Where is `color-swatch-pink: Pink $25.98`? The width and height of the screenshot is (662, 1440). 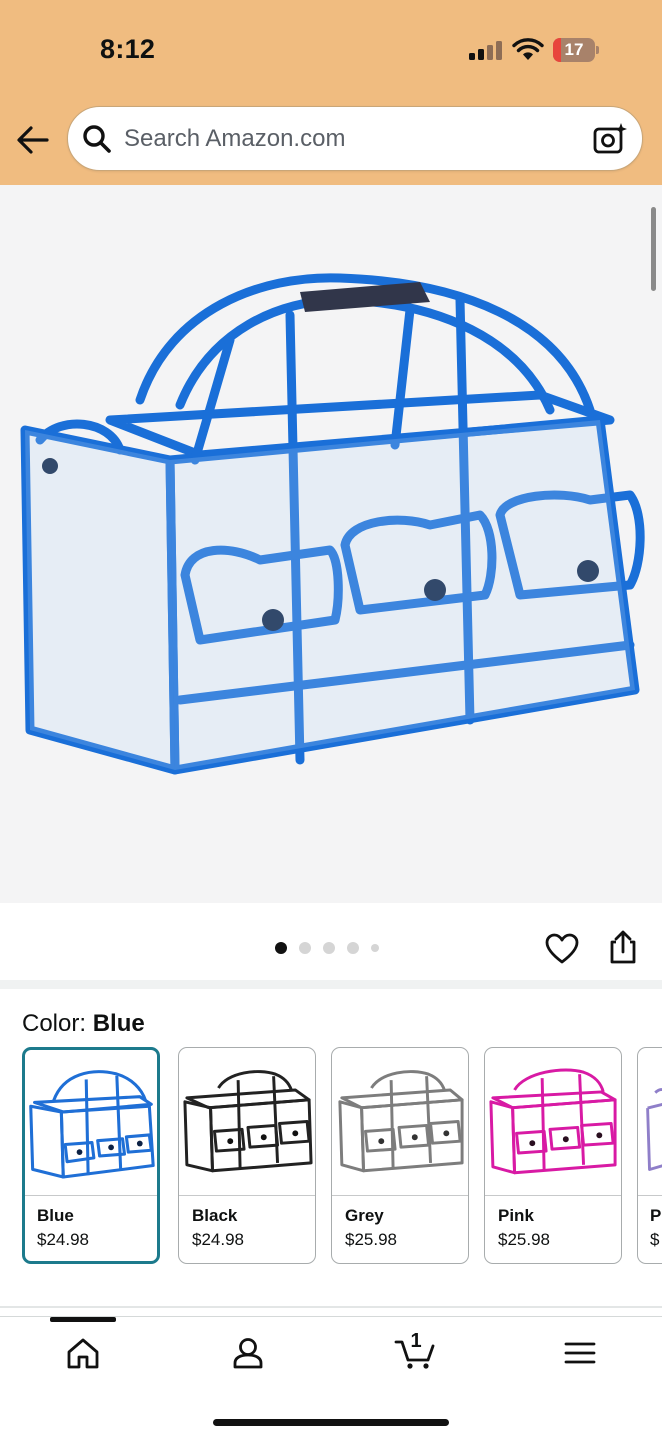
color-swatch-pink: Pink $25.98 is located at coordinates (553, 1155).